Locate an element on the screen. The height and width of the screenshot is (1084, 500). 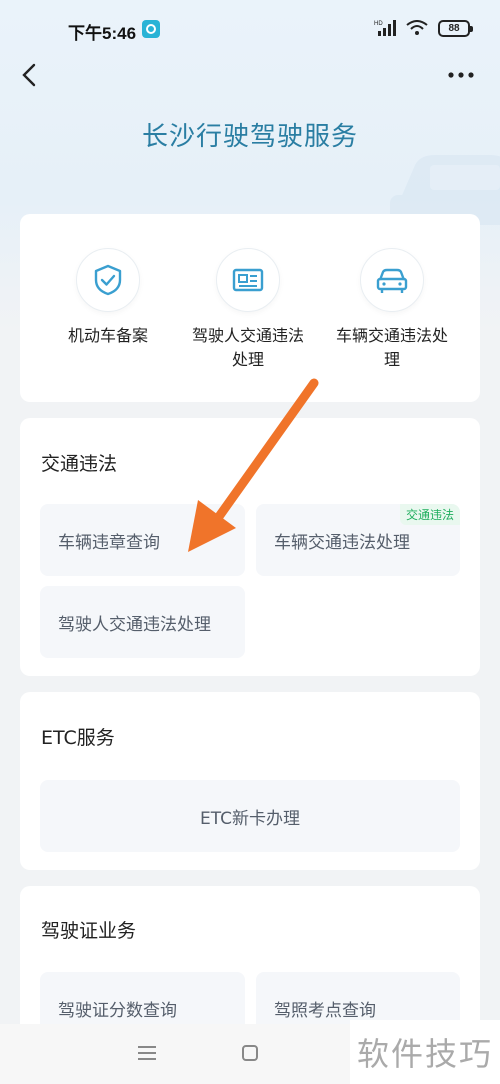
tile-label: 车辆交通违法处理 is located at coordinates (342, 542).